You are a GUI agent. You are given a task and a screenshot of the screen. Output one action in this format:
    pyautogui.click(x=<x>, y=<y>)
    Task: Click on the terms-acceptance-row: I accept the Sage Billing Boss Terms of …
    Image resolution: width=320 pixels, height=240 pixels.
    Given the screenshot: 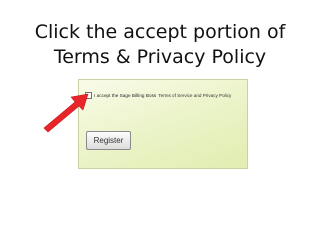 What is the action you would take?
    pyautogui.click(x=158, y=95)
    